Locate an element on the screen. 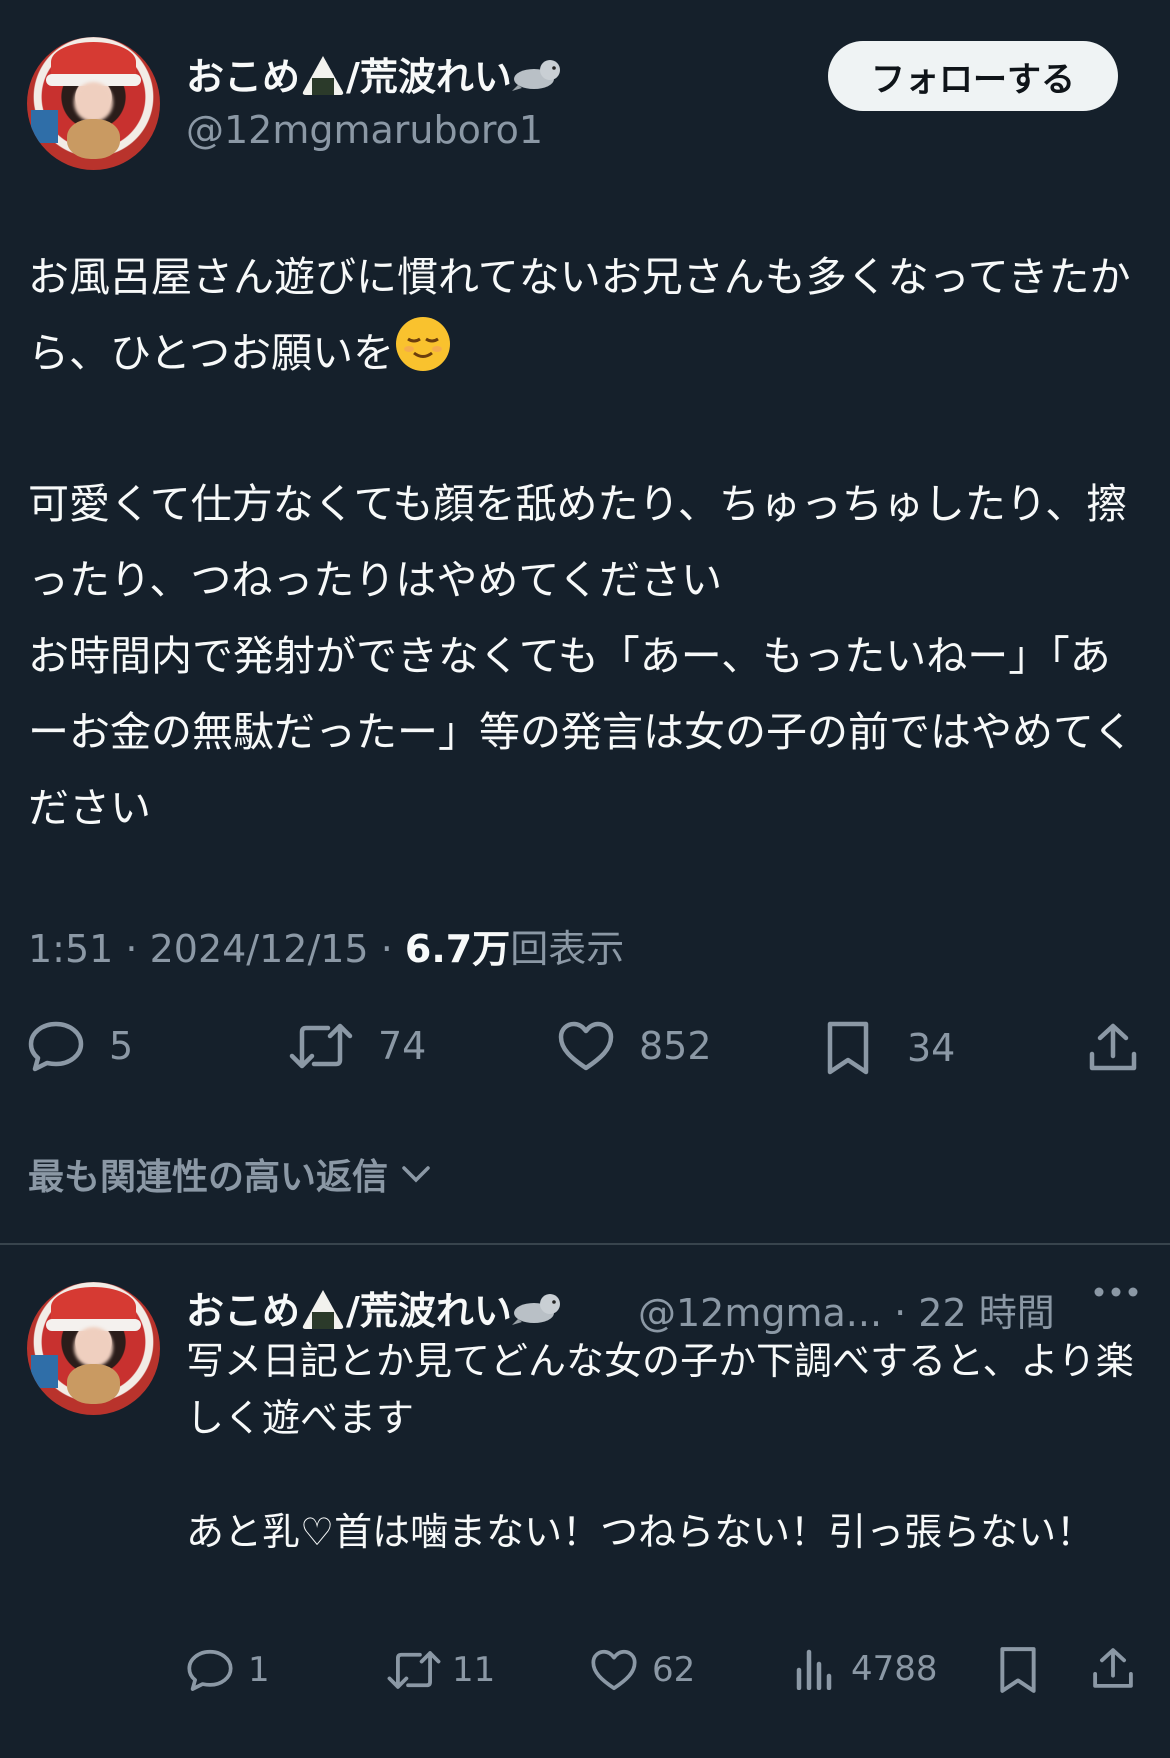  reply-view-count: 4788 is located at coordinates (894, 1669).